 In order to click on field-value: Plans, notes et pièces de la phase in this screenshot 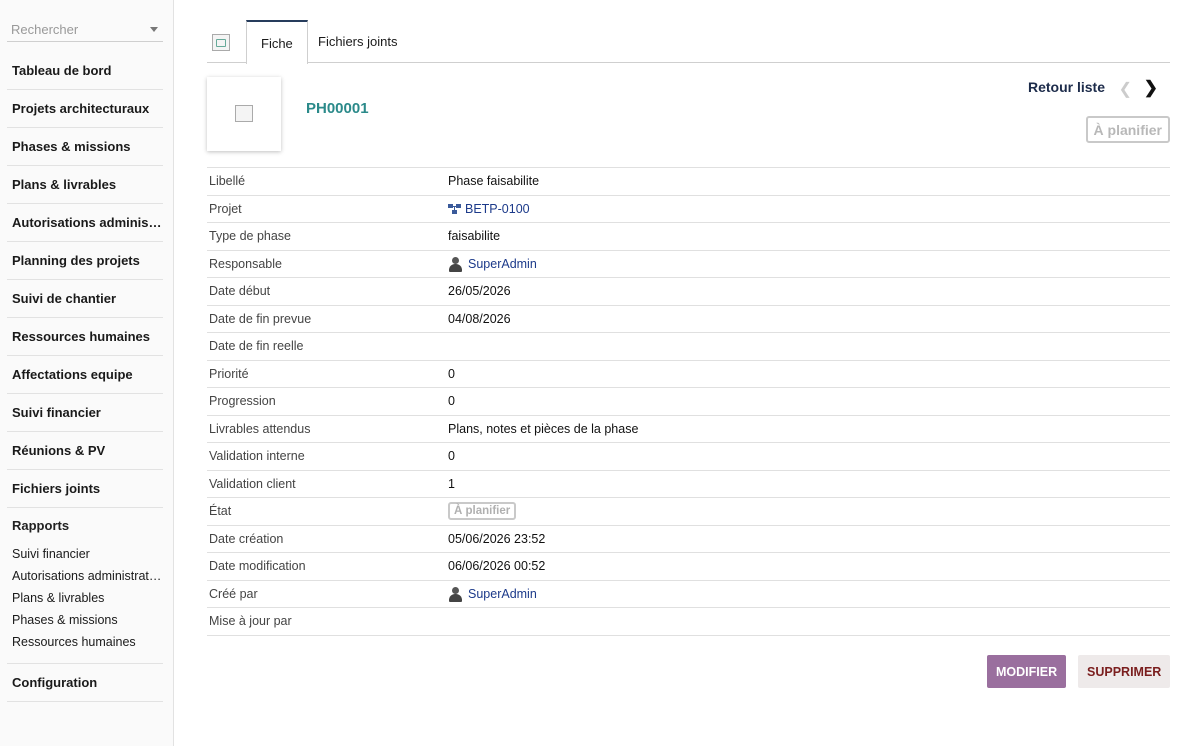, I will do `click(543, 428)`.